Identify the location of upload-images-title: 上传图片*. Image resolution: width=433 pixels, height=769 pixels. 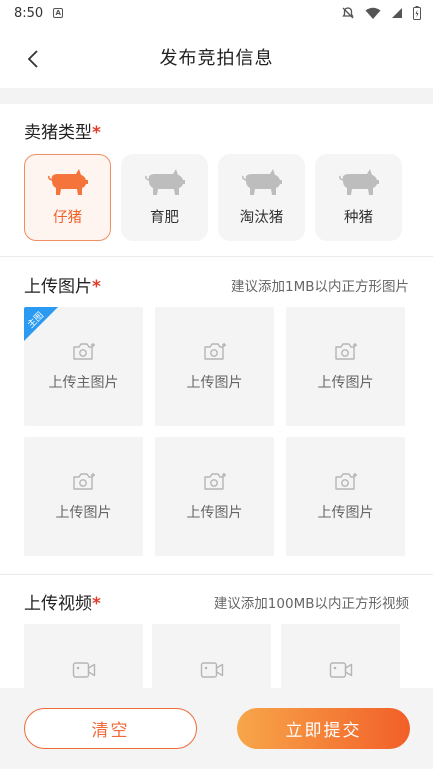
(62, 284).